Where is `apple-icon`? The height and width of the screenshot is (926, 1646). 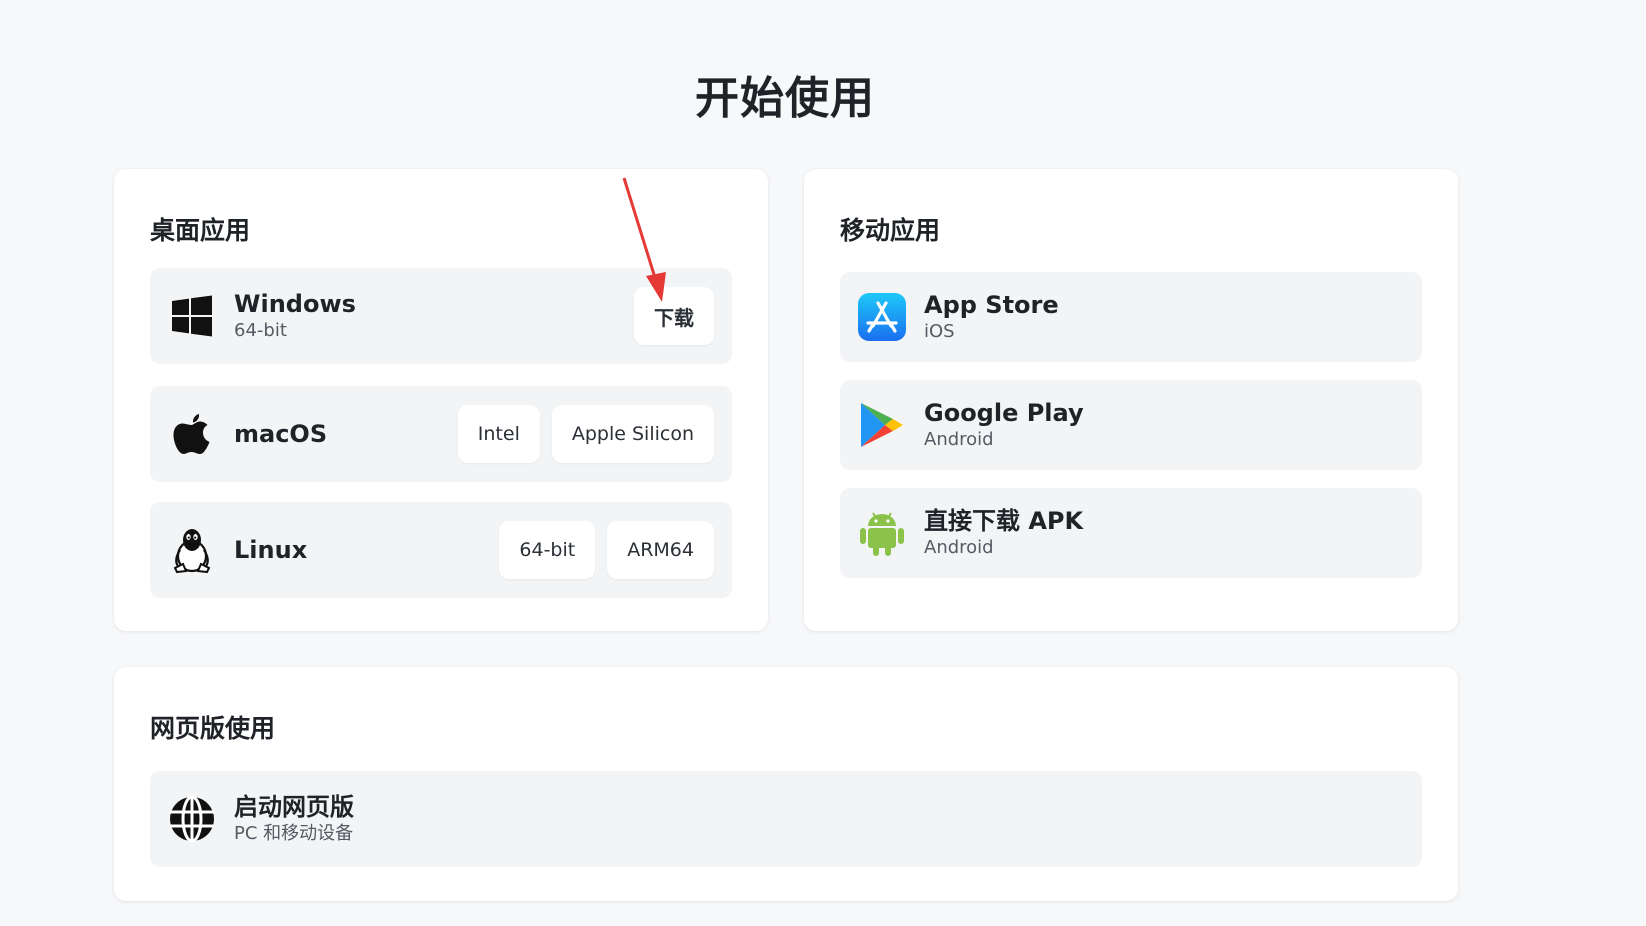 apple-icon is located at coordinates (192, 434).